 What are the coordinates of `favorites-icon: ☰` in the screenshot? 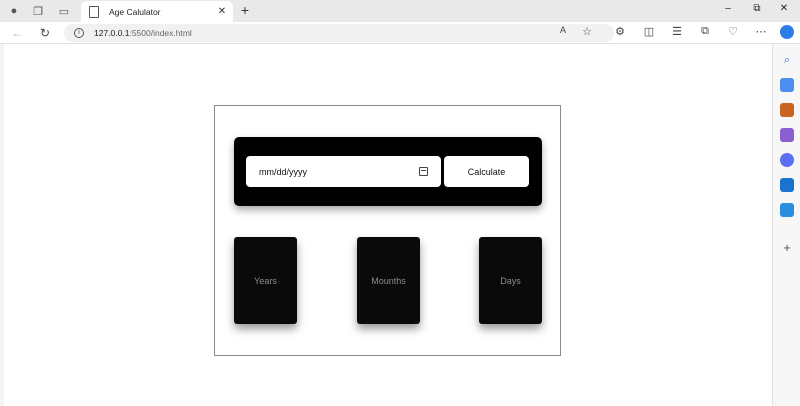 It's located at (677, 31).